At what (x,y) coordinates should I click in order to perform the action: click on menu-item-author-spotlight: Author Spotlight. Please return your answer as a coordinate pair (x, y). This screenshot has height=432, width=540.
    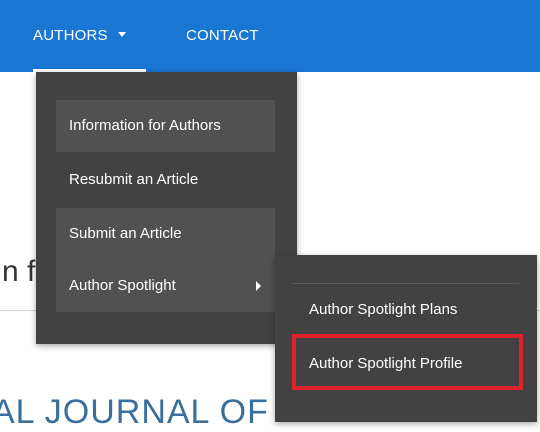
    Looking at the image, I should click on (165, 286).